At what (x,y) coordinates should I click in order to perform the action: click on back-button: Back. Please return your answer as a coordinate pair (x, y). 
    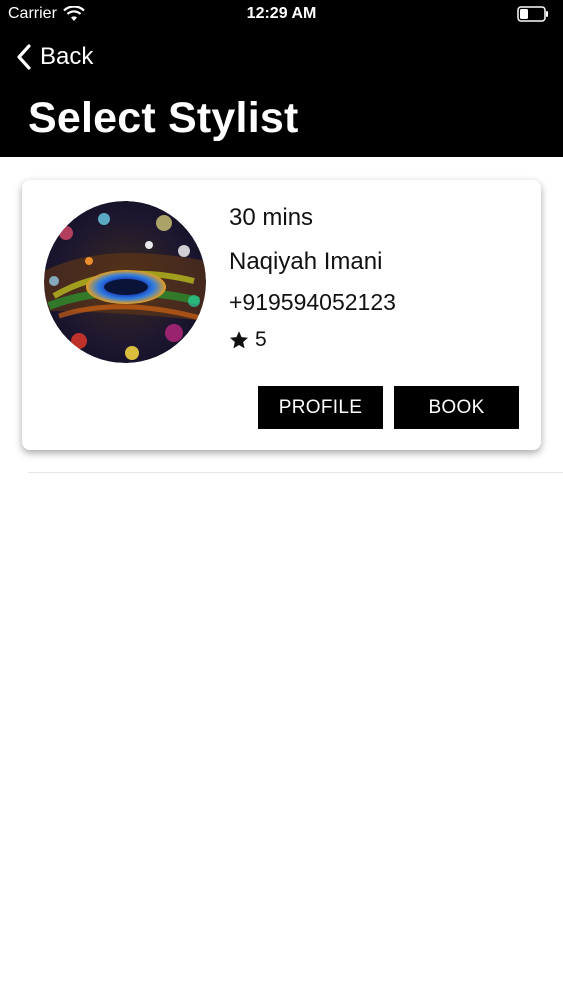
    Looking at the image, I should click on (54, 57).